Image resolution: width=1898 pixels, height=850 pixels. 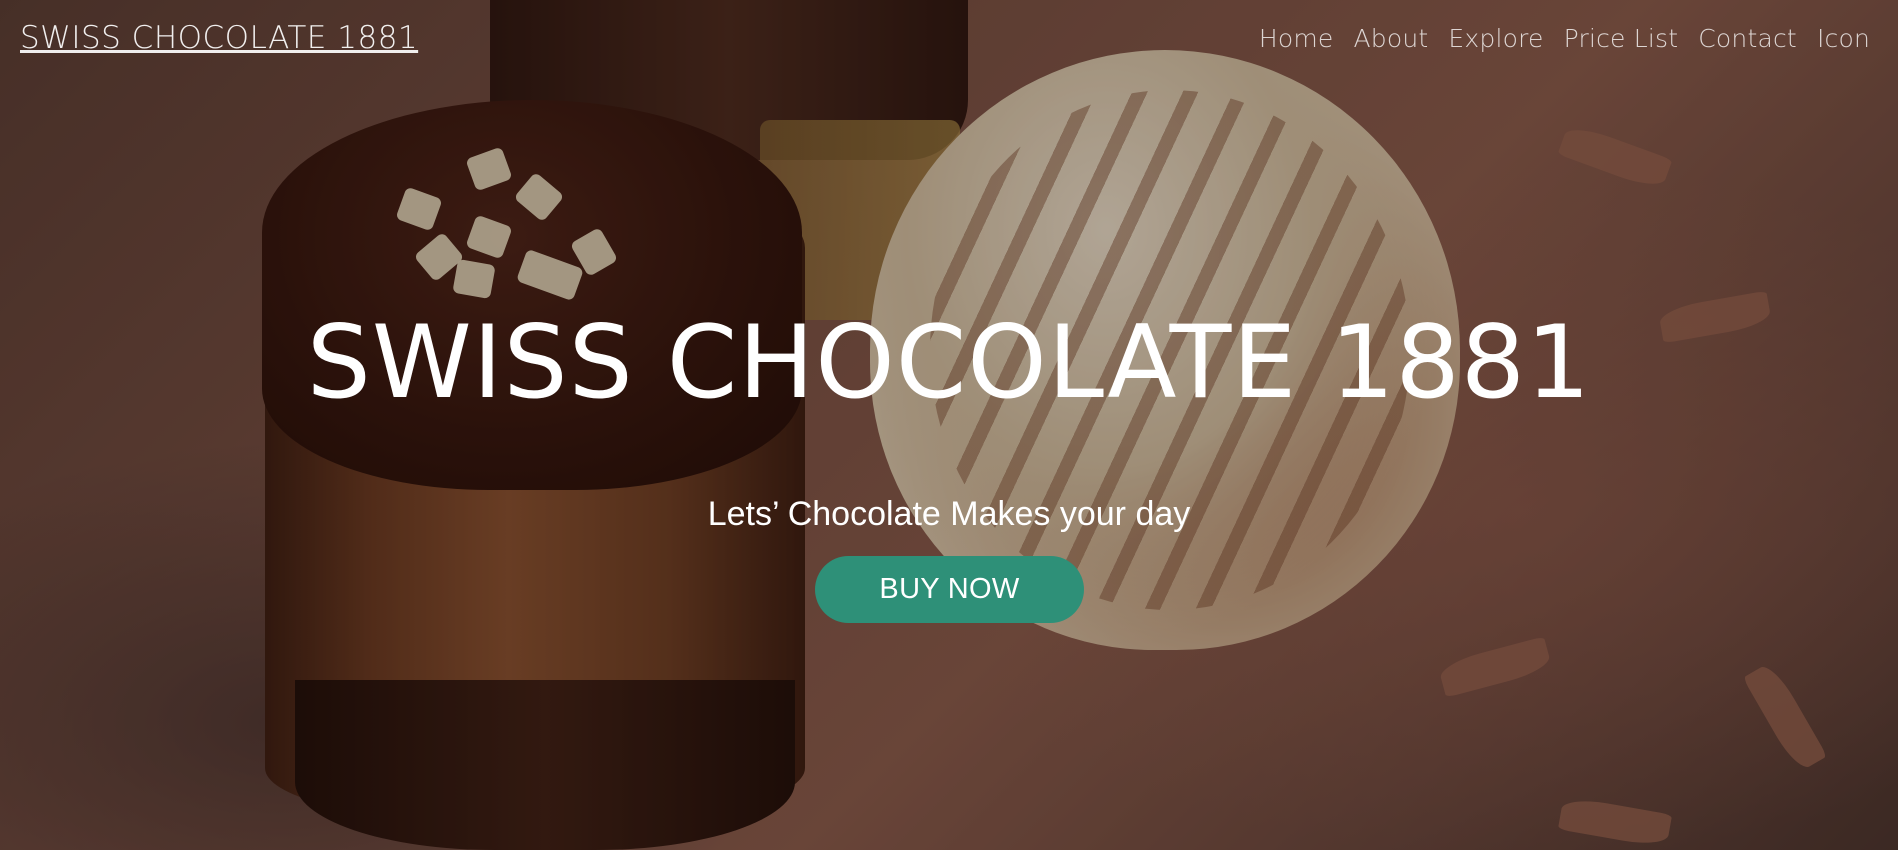 What do you see at coordinates (949, 514) in the screenshot?
I see `hero-subtitle: Lets’ Chocolate Makes your day` at bounding box center [949, 514].